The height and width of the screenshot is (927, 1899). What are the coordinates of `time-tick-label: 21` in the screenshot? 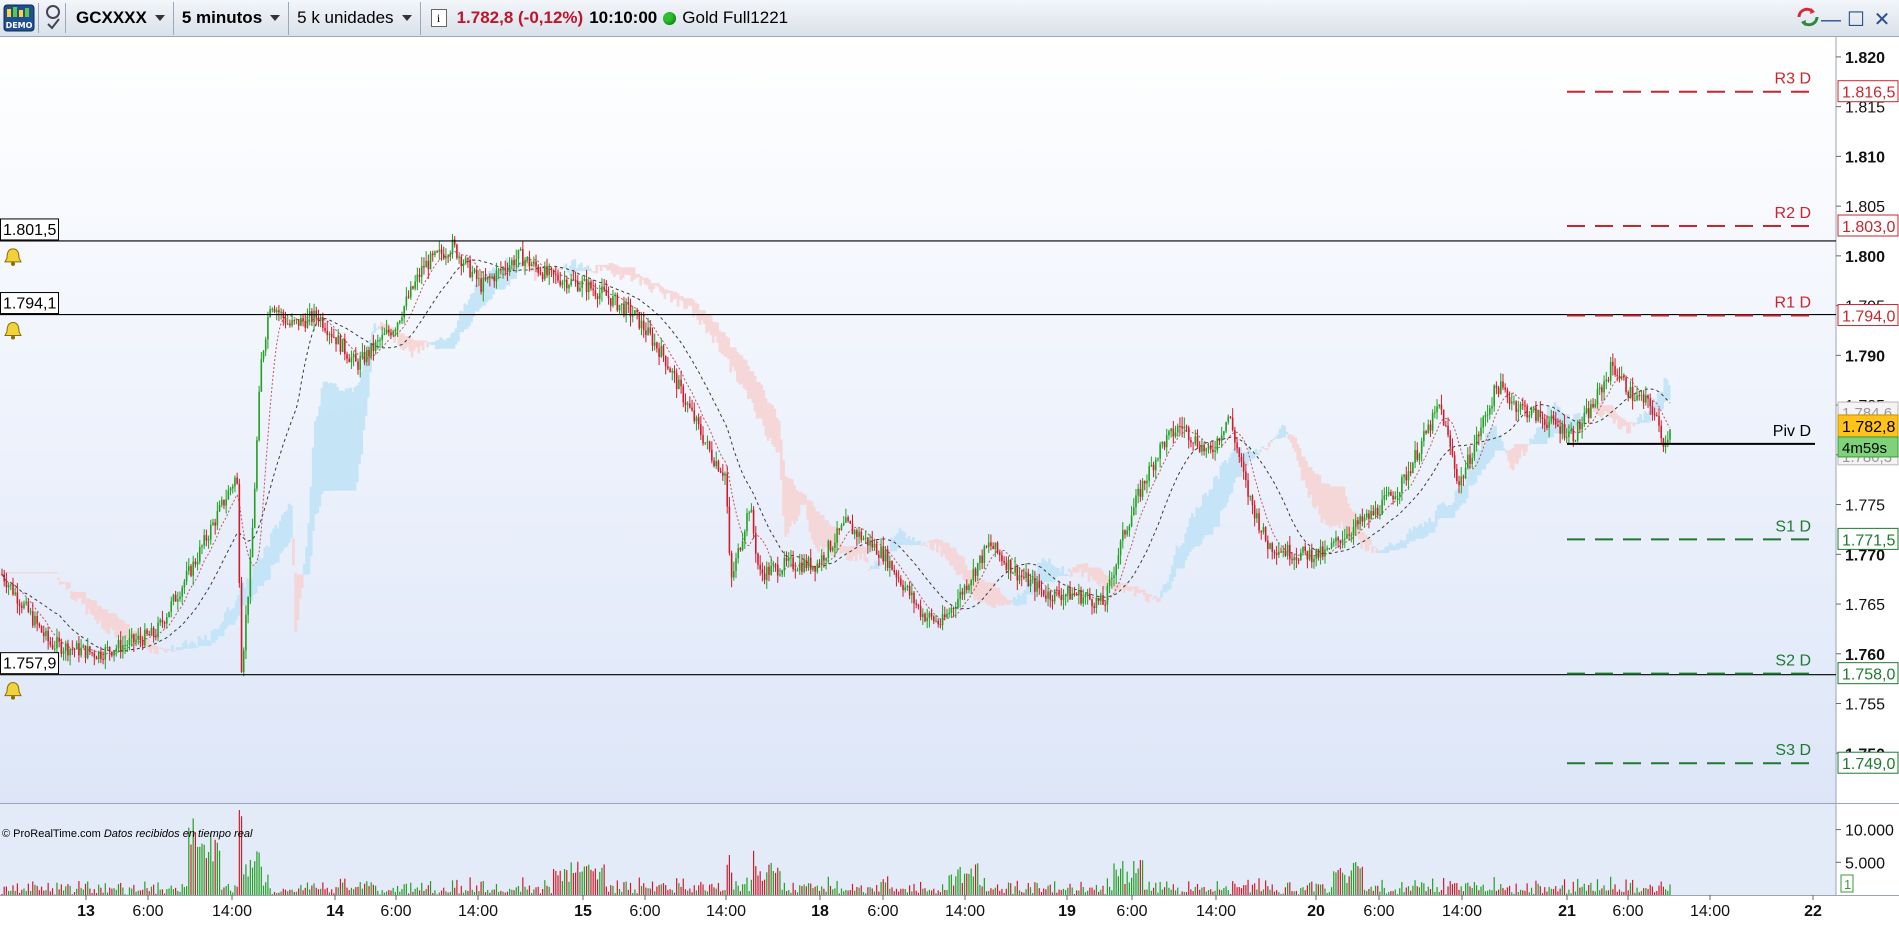 It's located at (1567, 911).